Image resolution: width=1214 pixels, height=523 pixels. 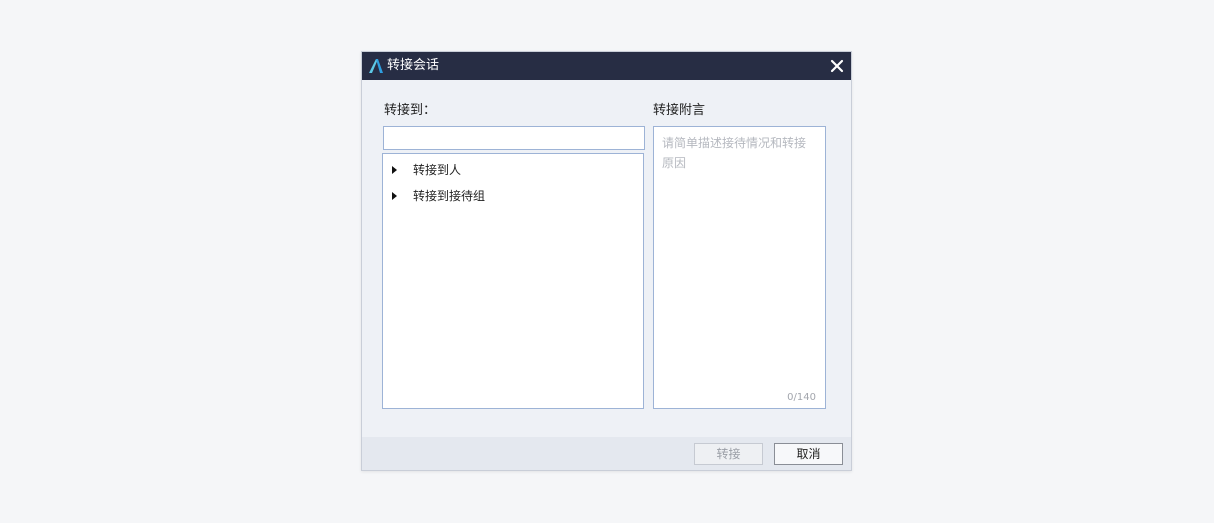 I want to click on cancel-button: 取消, so click(x=808, y=454).